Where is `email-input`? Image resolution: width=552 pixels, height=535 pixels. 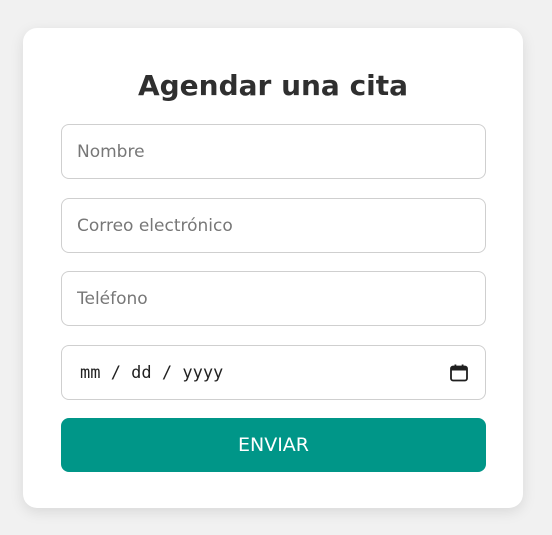
email-input is located at coordinates (273, 225).